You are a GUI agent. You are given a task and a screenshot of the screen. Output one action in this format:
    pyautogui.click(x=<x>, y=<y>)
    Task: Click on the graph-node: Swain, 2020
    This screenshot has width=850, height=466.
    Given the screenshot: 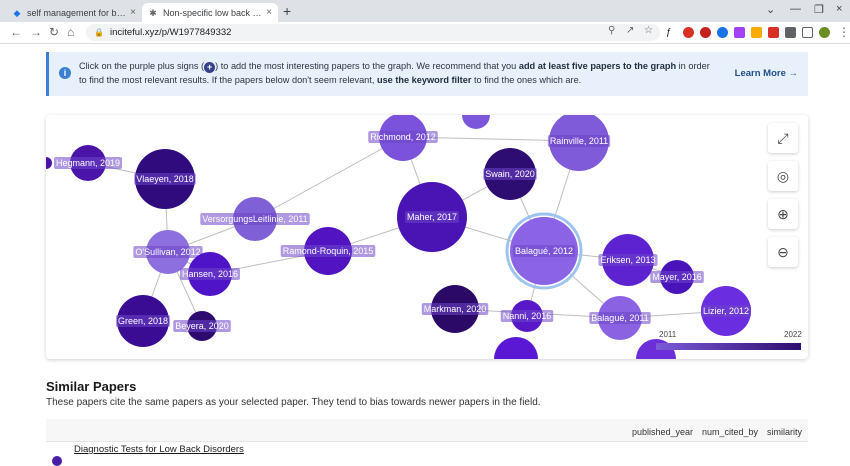 What is the action you would take?
    pyautogui.click(x=510, y=174)
    